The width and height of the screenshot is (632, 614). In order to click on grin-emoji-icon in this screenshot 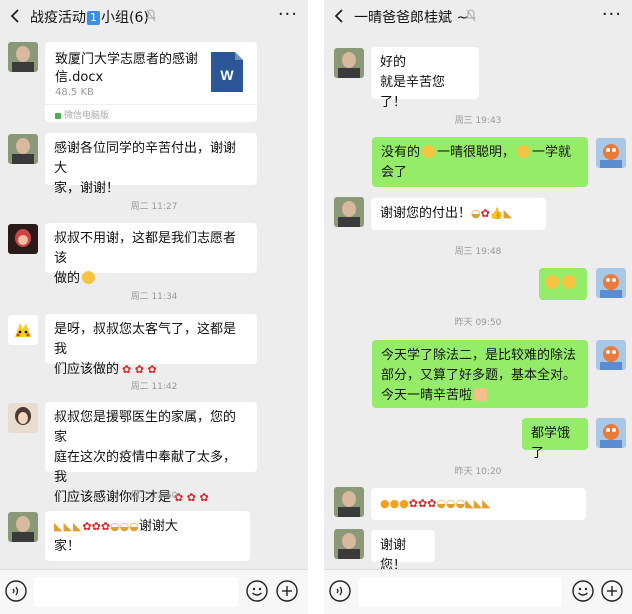, I will do `click(524, 151)`.